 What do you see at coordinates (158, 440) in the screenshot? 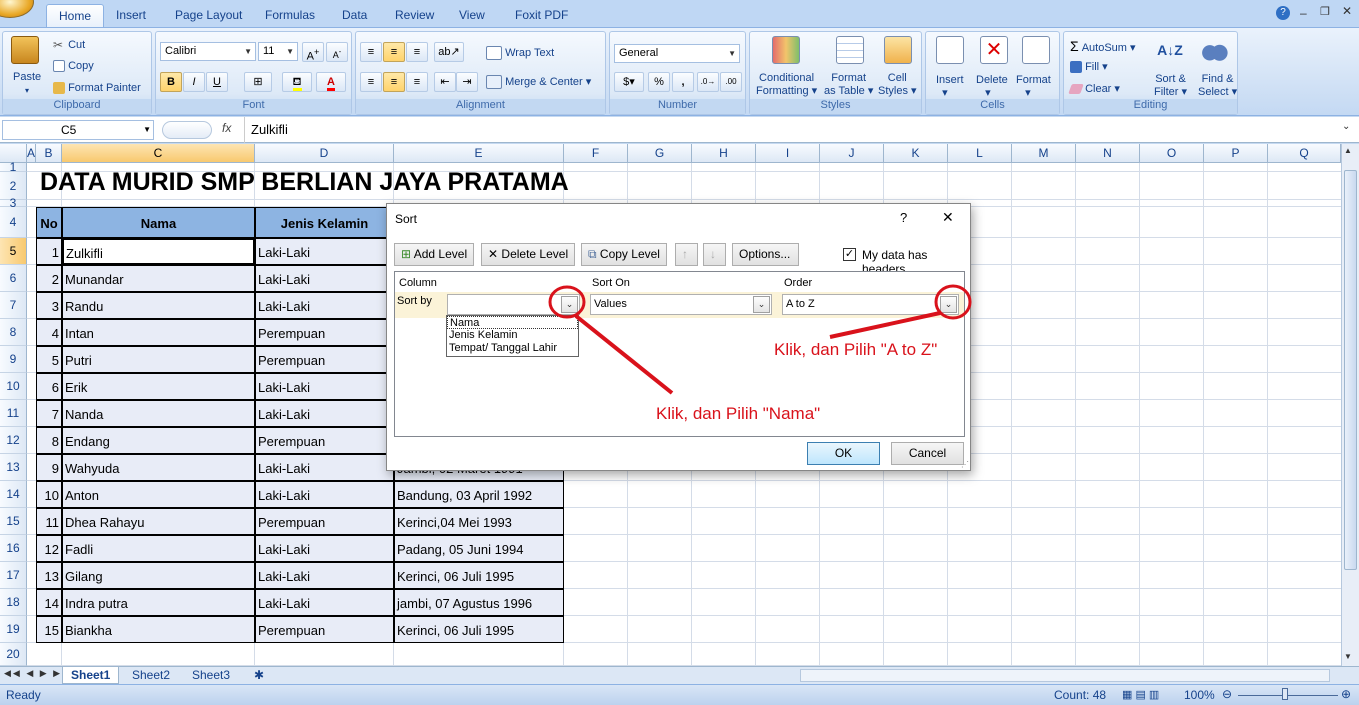
I see `table-cell: Endang` at bounding box center [158, 440].